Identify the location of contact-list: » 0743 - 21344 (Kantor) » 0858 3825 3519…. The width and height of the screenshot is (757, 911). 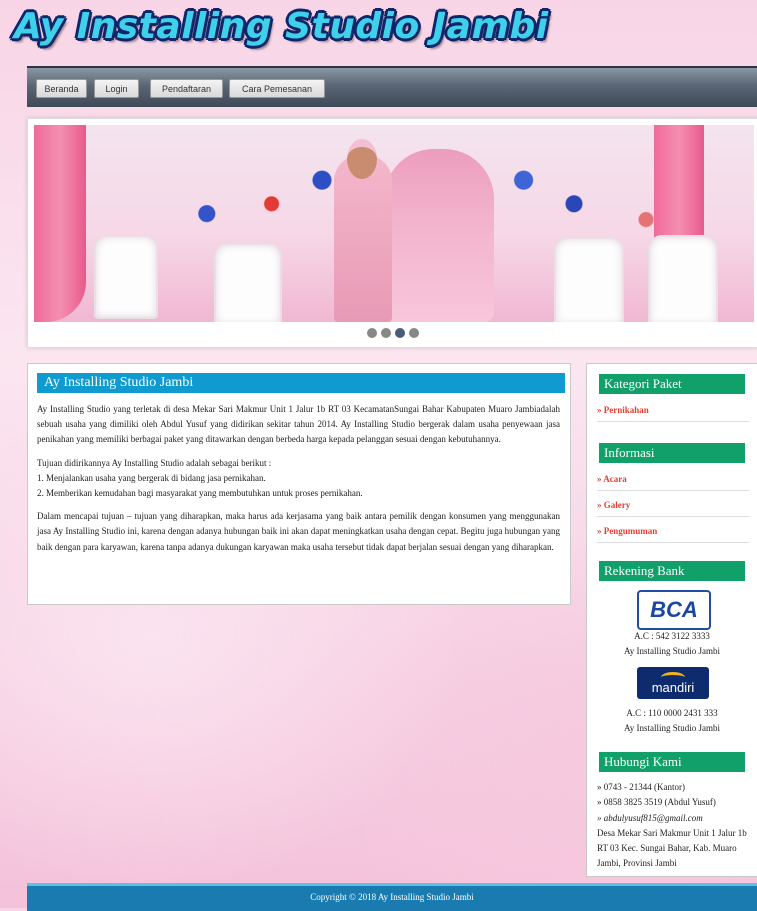
(675, 826).